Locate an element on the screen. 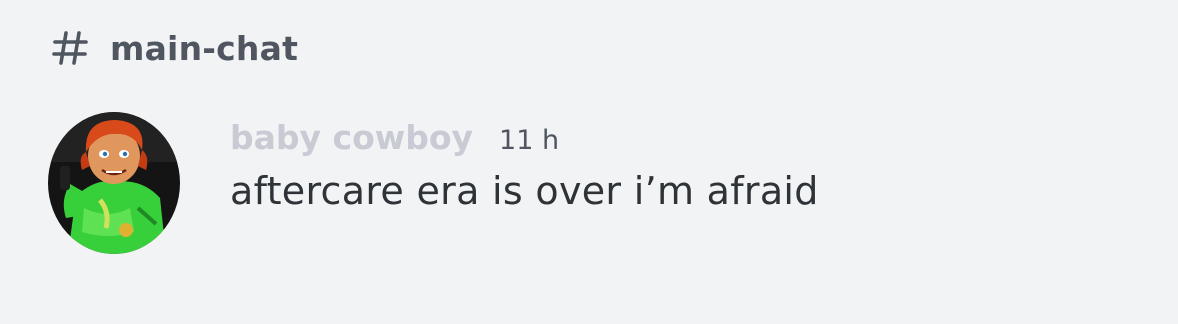 This screenshot has width=1178, height=324. channel-header: main-chat is located at coordinates (174, 48).